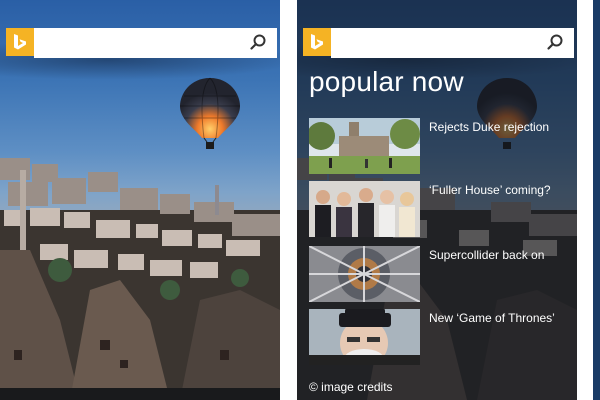 Image resolution: width=600 pixels, height=400 pixels. Describe the element at coordinates (596, 200) in the screenshot. I see `next-panel-edge` at that location.